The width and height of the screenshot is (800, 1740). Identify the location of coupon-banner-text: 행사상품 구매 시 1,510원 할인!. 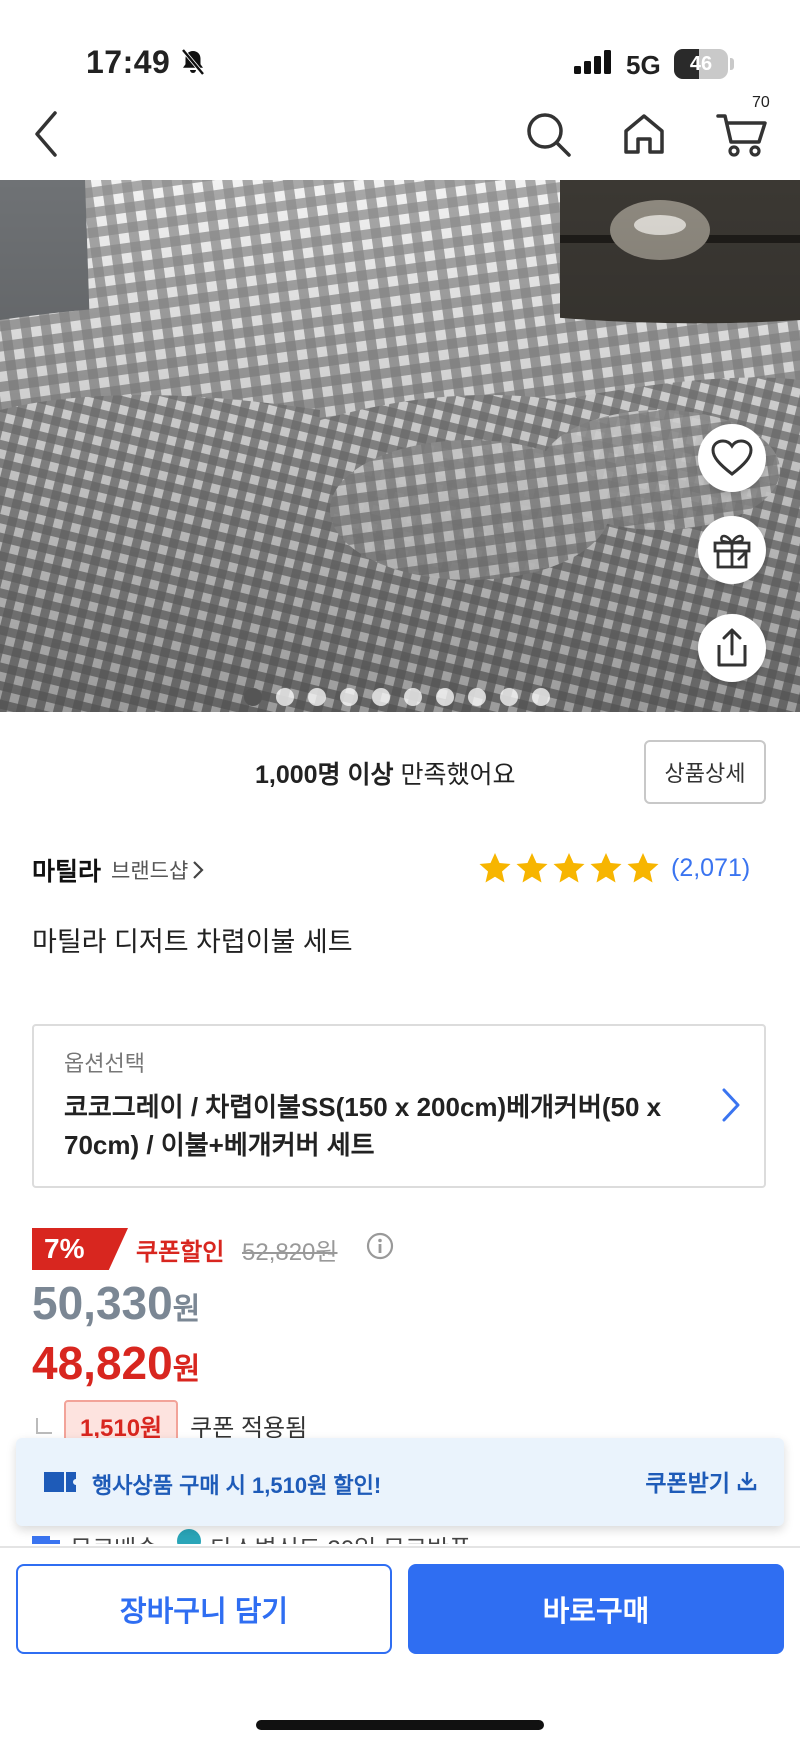
(237, 1485).